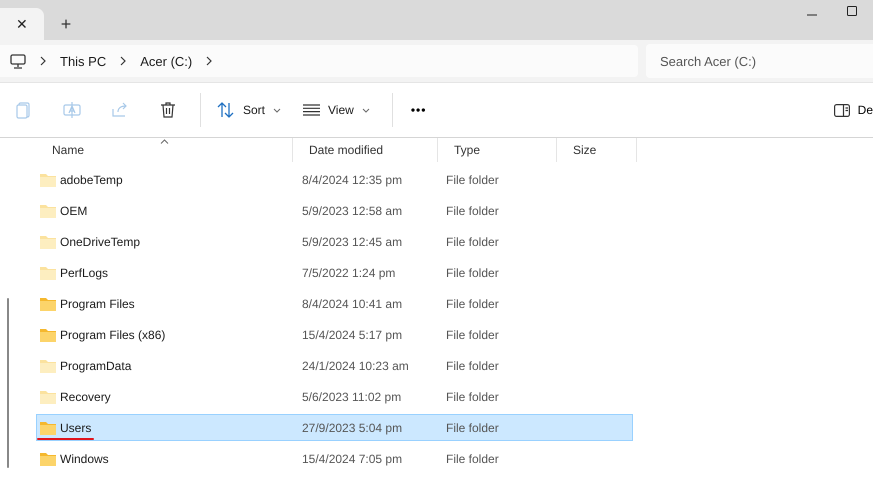 This screenshot has width=873, height=488. Describe the element at coordinates (66, 24) in the screenshot. I see `new-tab-button: +` at that location.